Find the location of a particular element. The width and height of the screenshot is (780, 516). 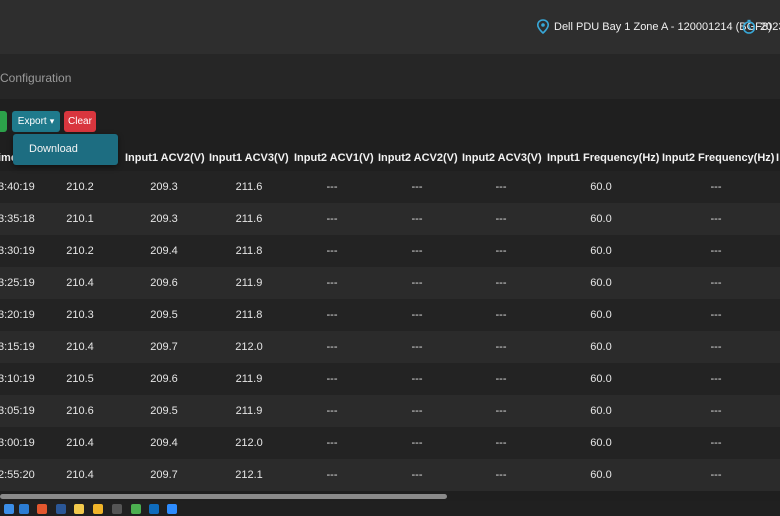

zoom-icon is located at coordinates (172, 509).